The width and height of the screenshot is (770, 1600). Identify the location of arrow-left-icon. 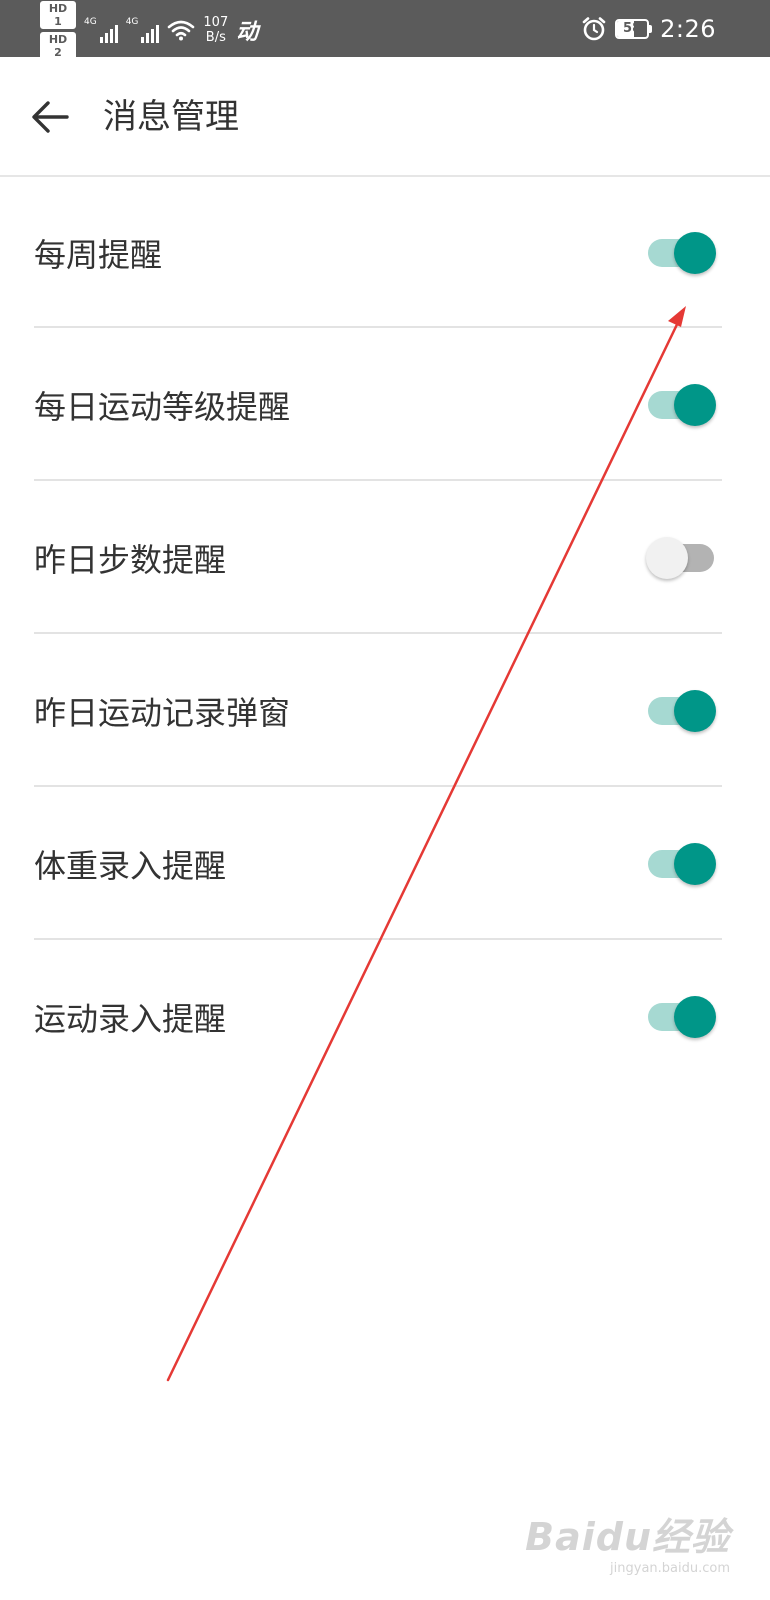
(50, 117).